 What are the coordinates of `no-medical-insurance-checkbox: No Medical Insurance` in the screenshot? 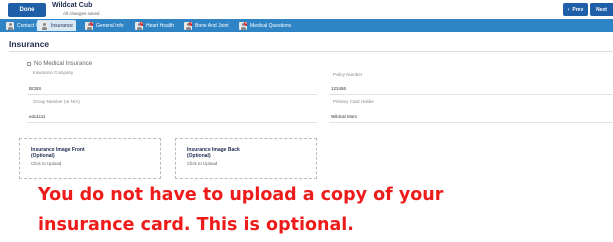 It's located at (59, 64).